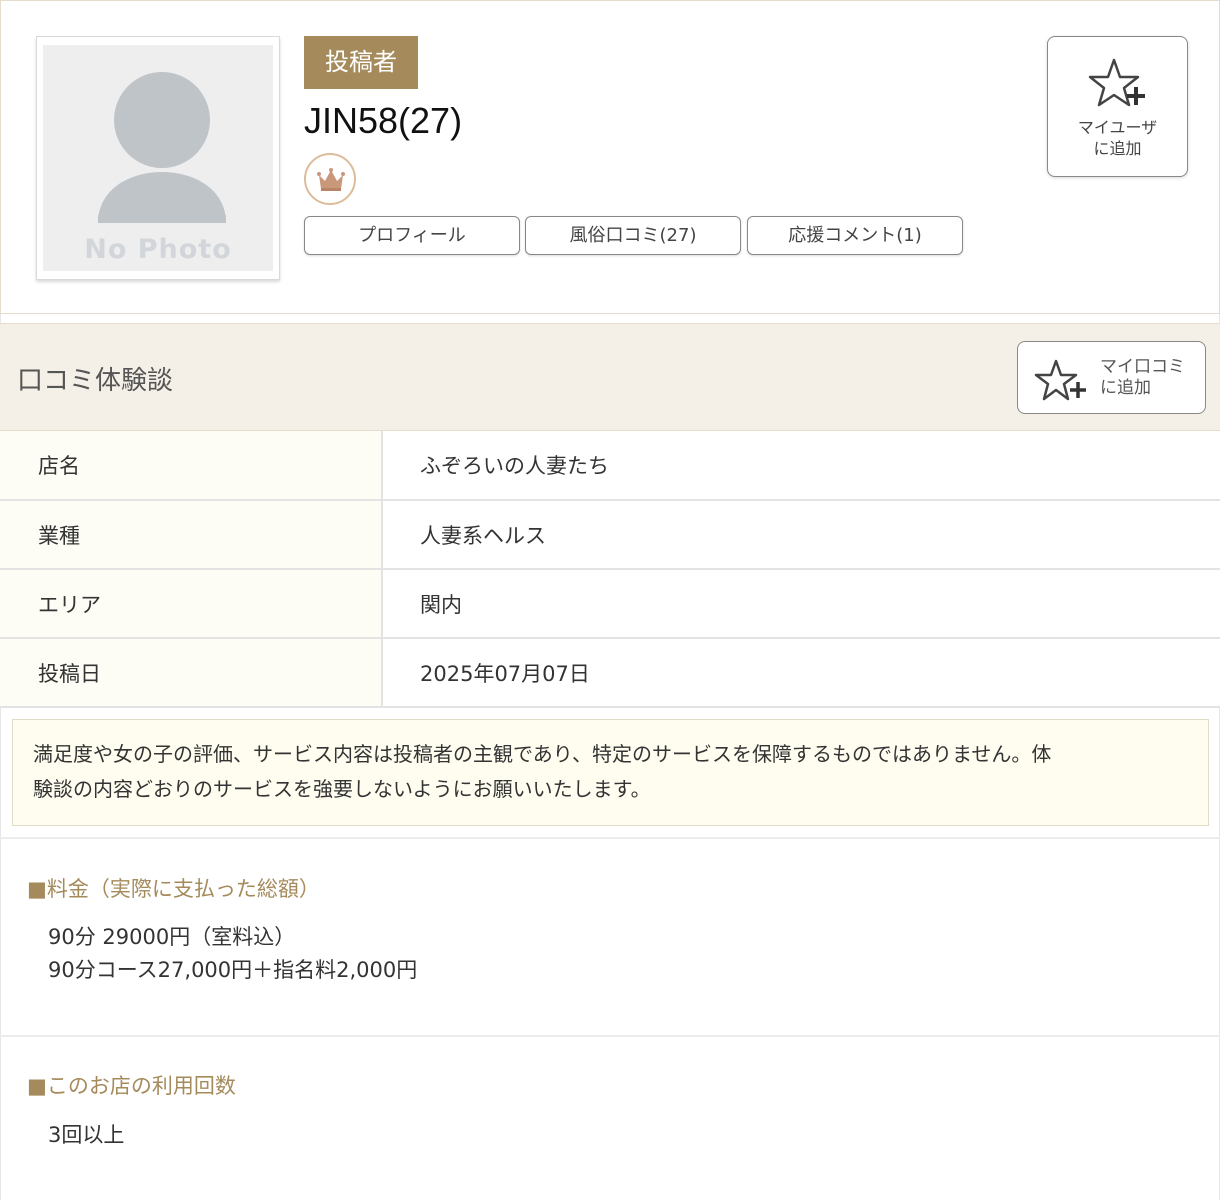  I want to click on review-section-header: 口コミ体験談 マイ口コミ に追加, so click(610, 377).